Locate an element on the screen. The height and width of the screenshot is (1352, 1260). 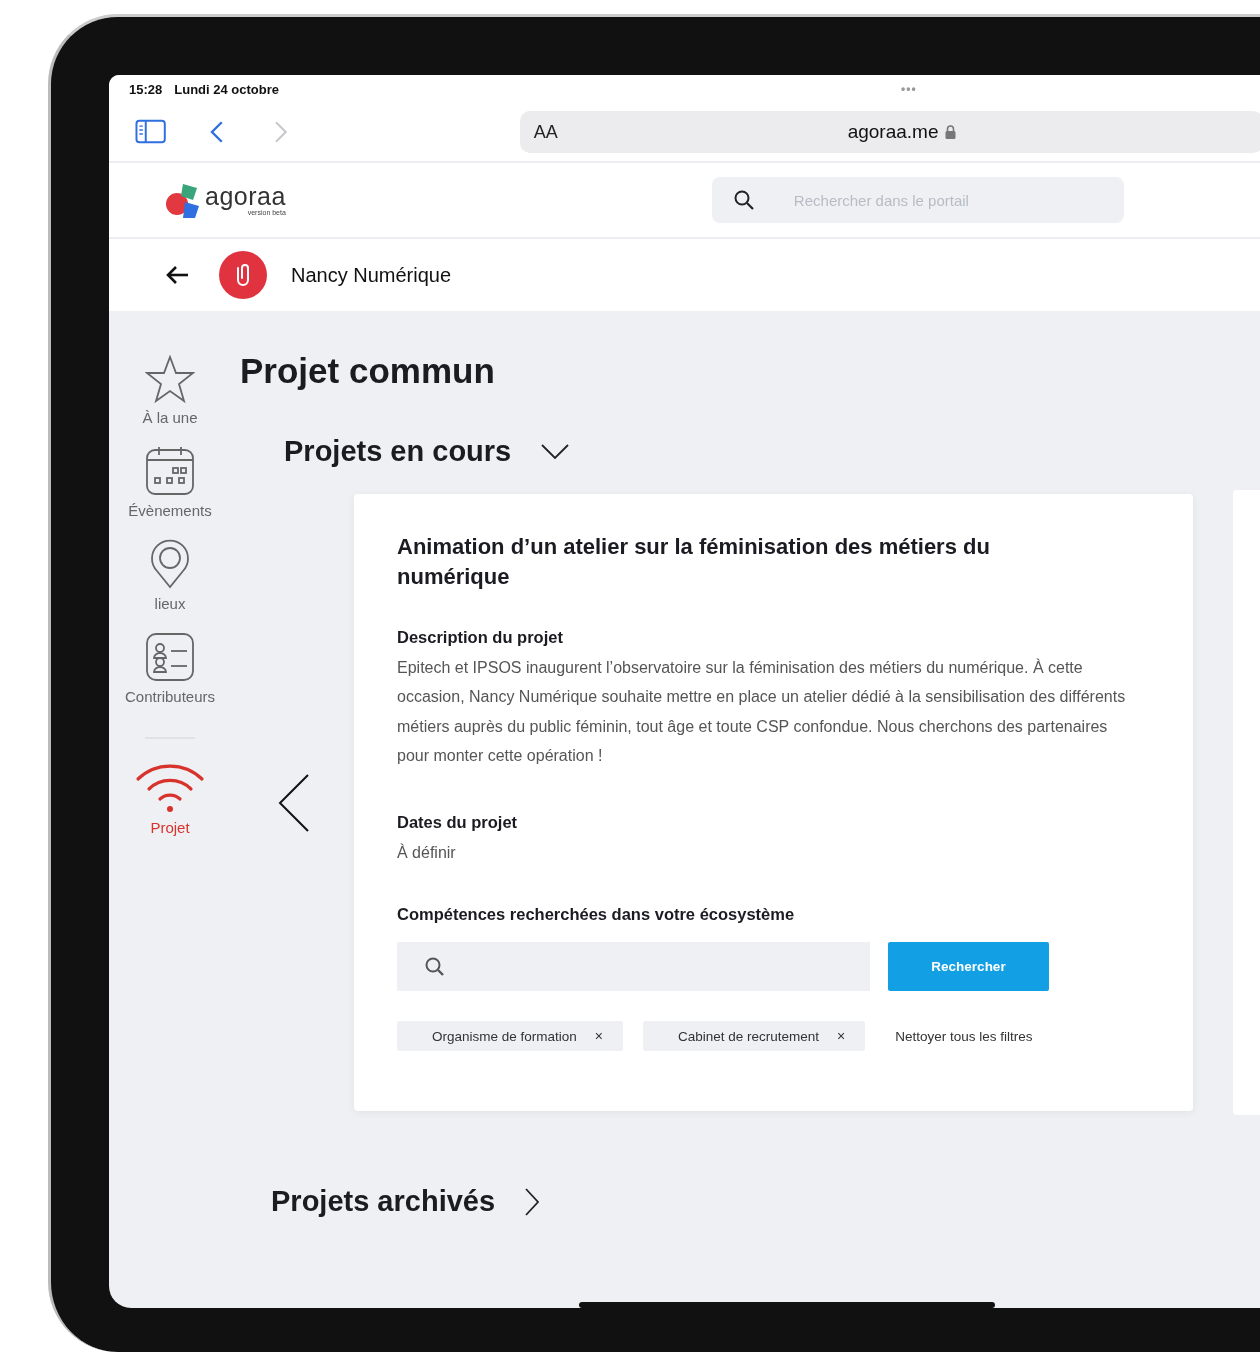
section-toggle: Projets archivés is located at coordinates (405, 1201).